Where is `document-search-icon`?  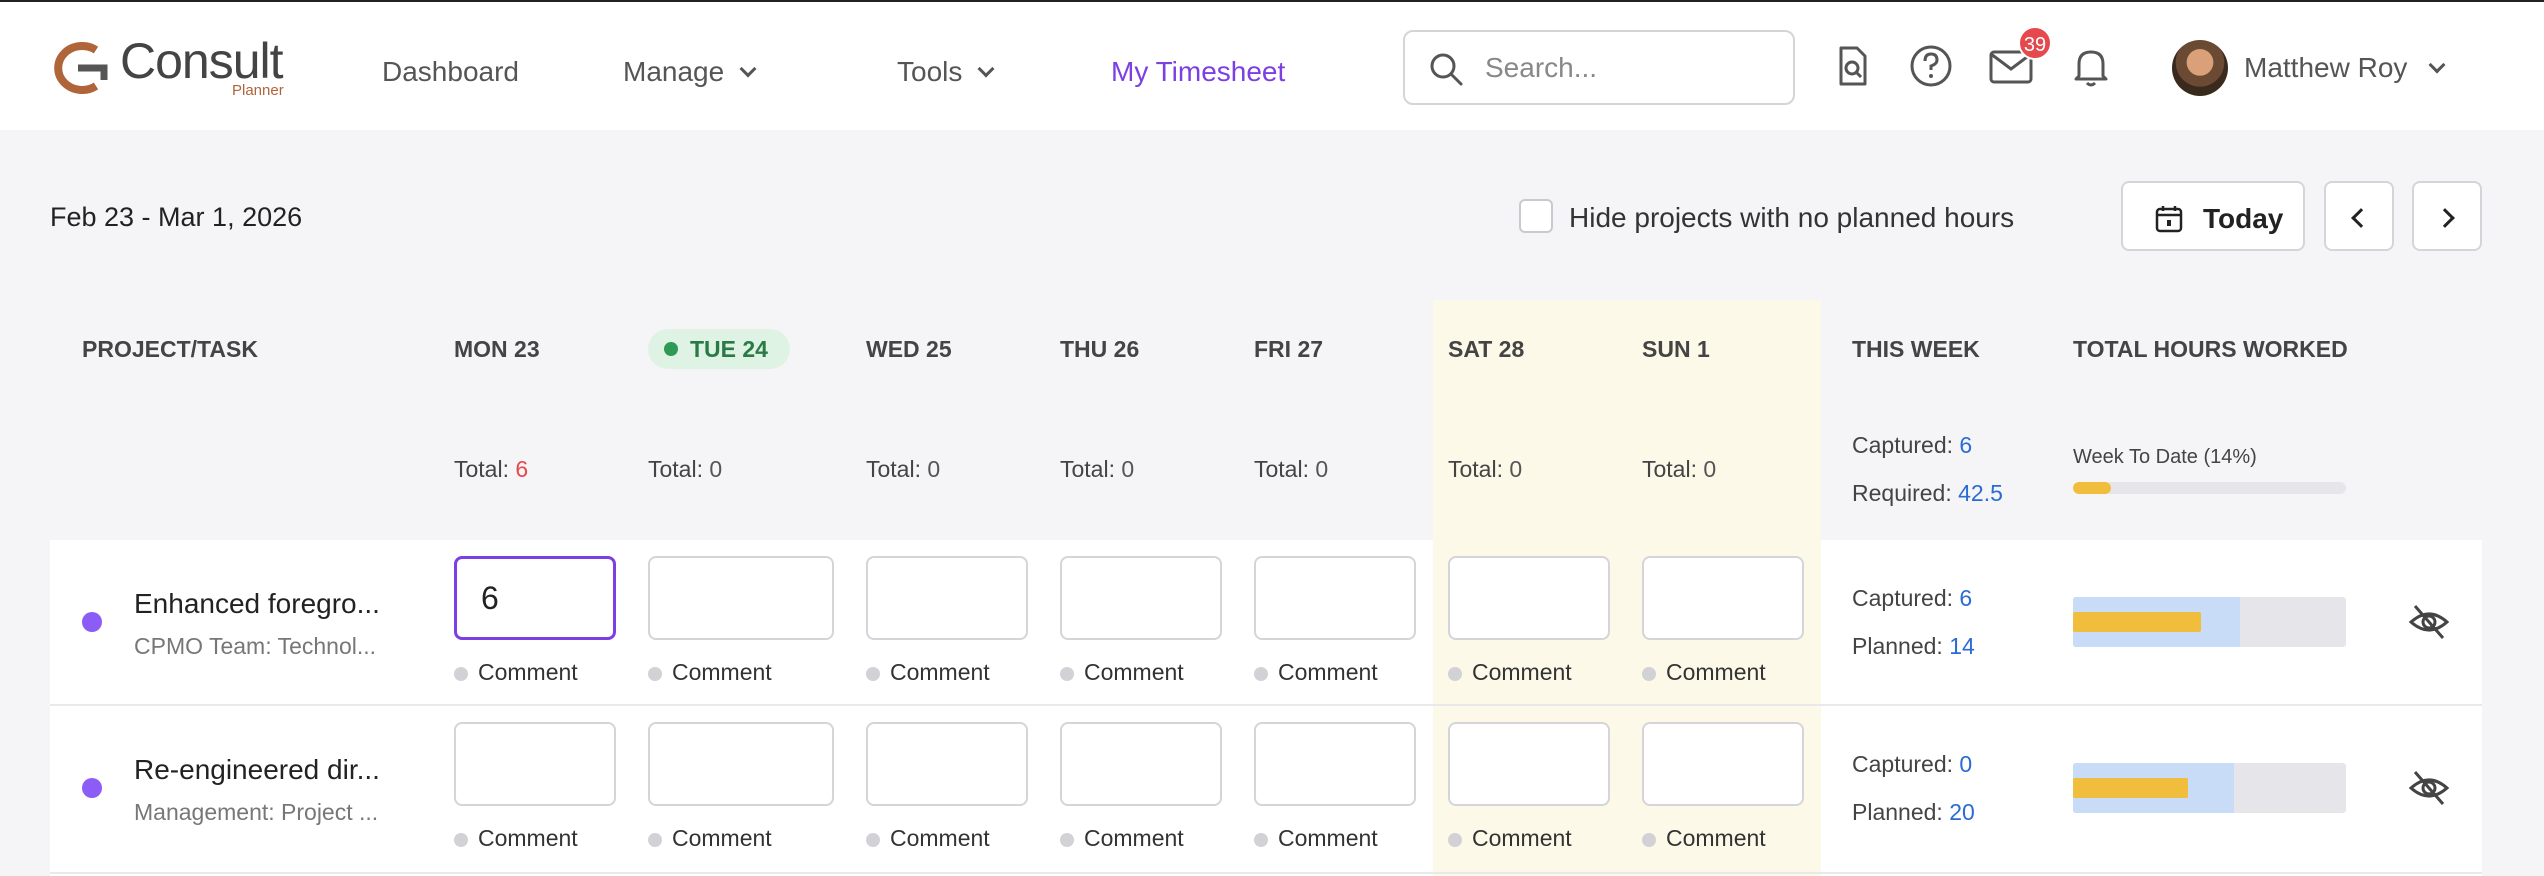
document-search-icon is located at coordinates (1852, 66).